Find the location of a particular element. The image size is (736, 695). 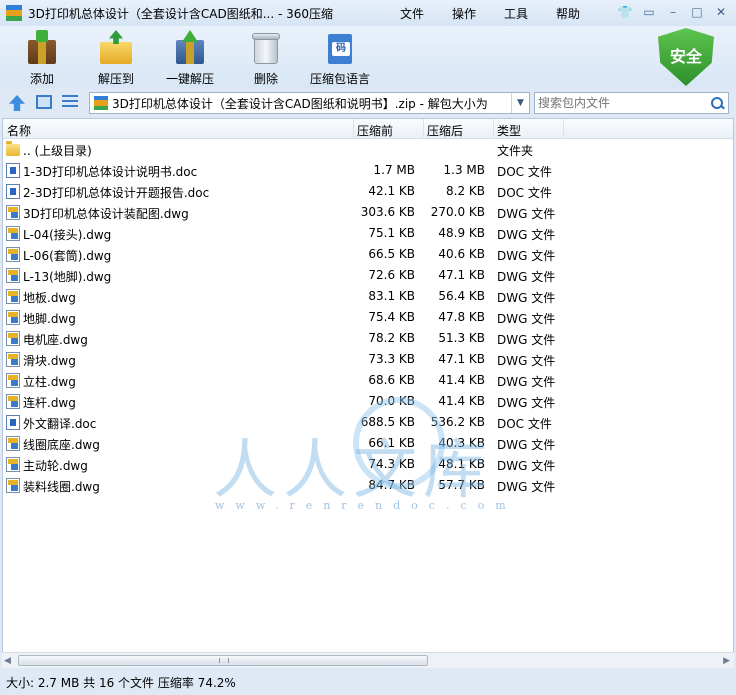

table-row: L-06(套筒).dwg 66.5 KB 40.6 KB DWG 文件 is located at coordinates (368, 254).